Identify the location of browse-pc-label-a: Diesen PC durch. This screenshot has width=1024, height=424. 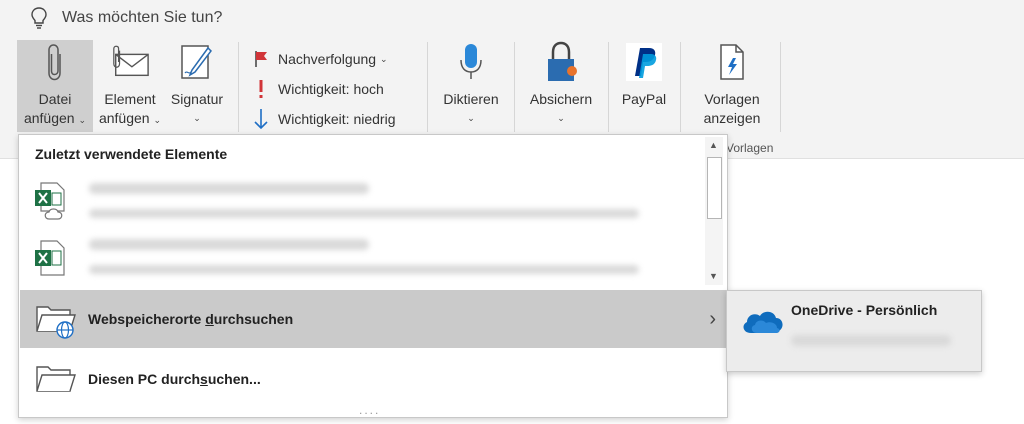
(144, 379).